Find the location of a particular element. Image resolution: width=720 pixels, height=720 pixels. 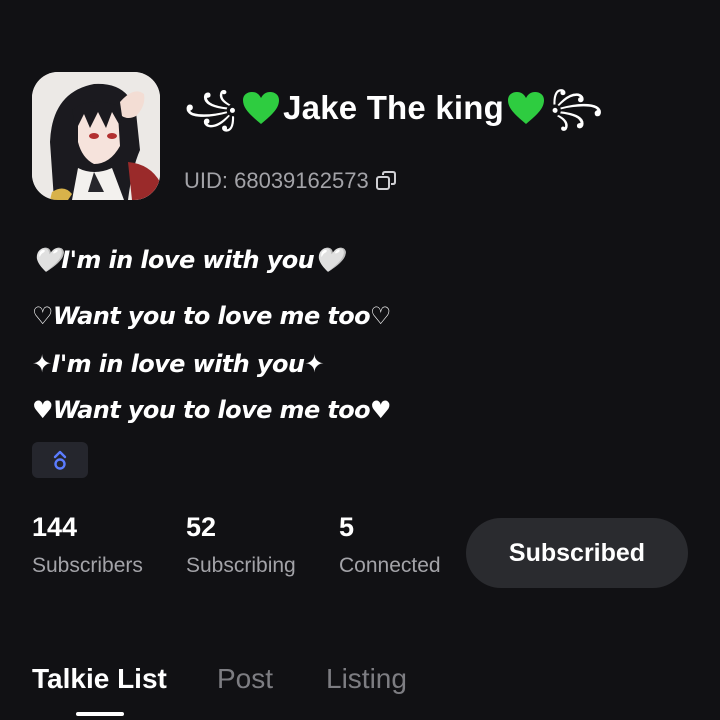

stat-subscribers: 144 Subscribers is located at coordinates (87, 544).